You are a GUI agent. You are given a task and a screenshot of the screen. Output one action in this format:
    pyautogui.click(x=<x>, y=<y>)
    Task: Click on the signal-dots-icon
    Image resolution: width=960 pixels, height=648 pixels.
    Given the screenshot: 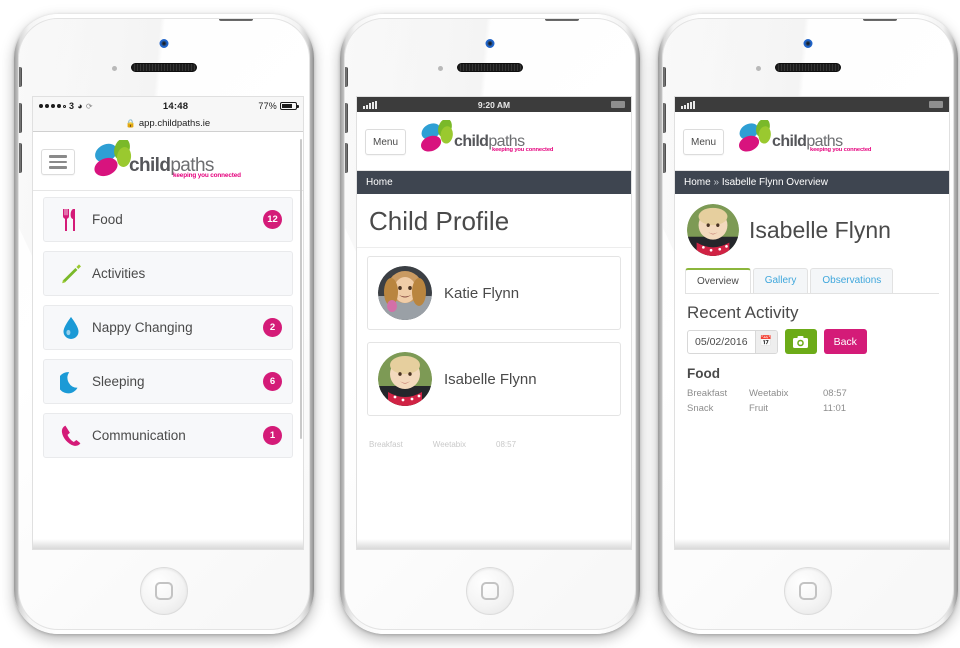 What is the action you would take?
    pyautogui.click(x=52, y=106)
    